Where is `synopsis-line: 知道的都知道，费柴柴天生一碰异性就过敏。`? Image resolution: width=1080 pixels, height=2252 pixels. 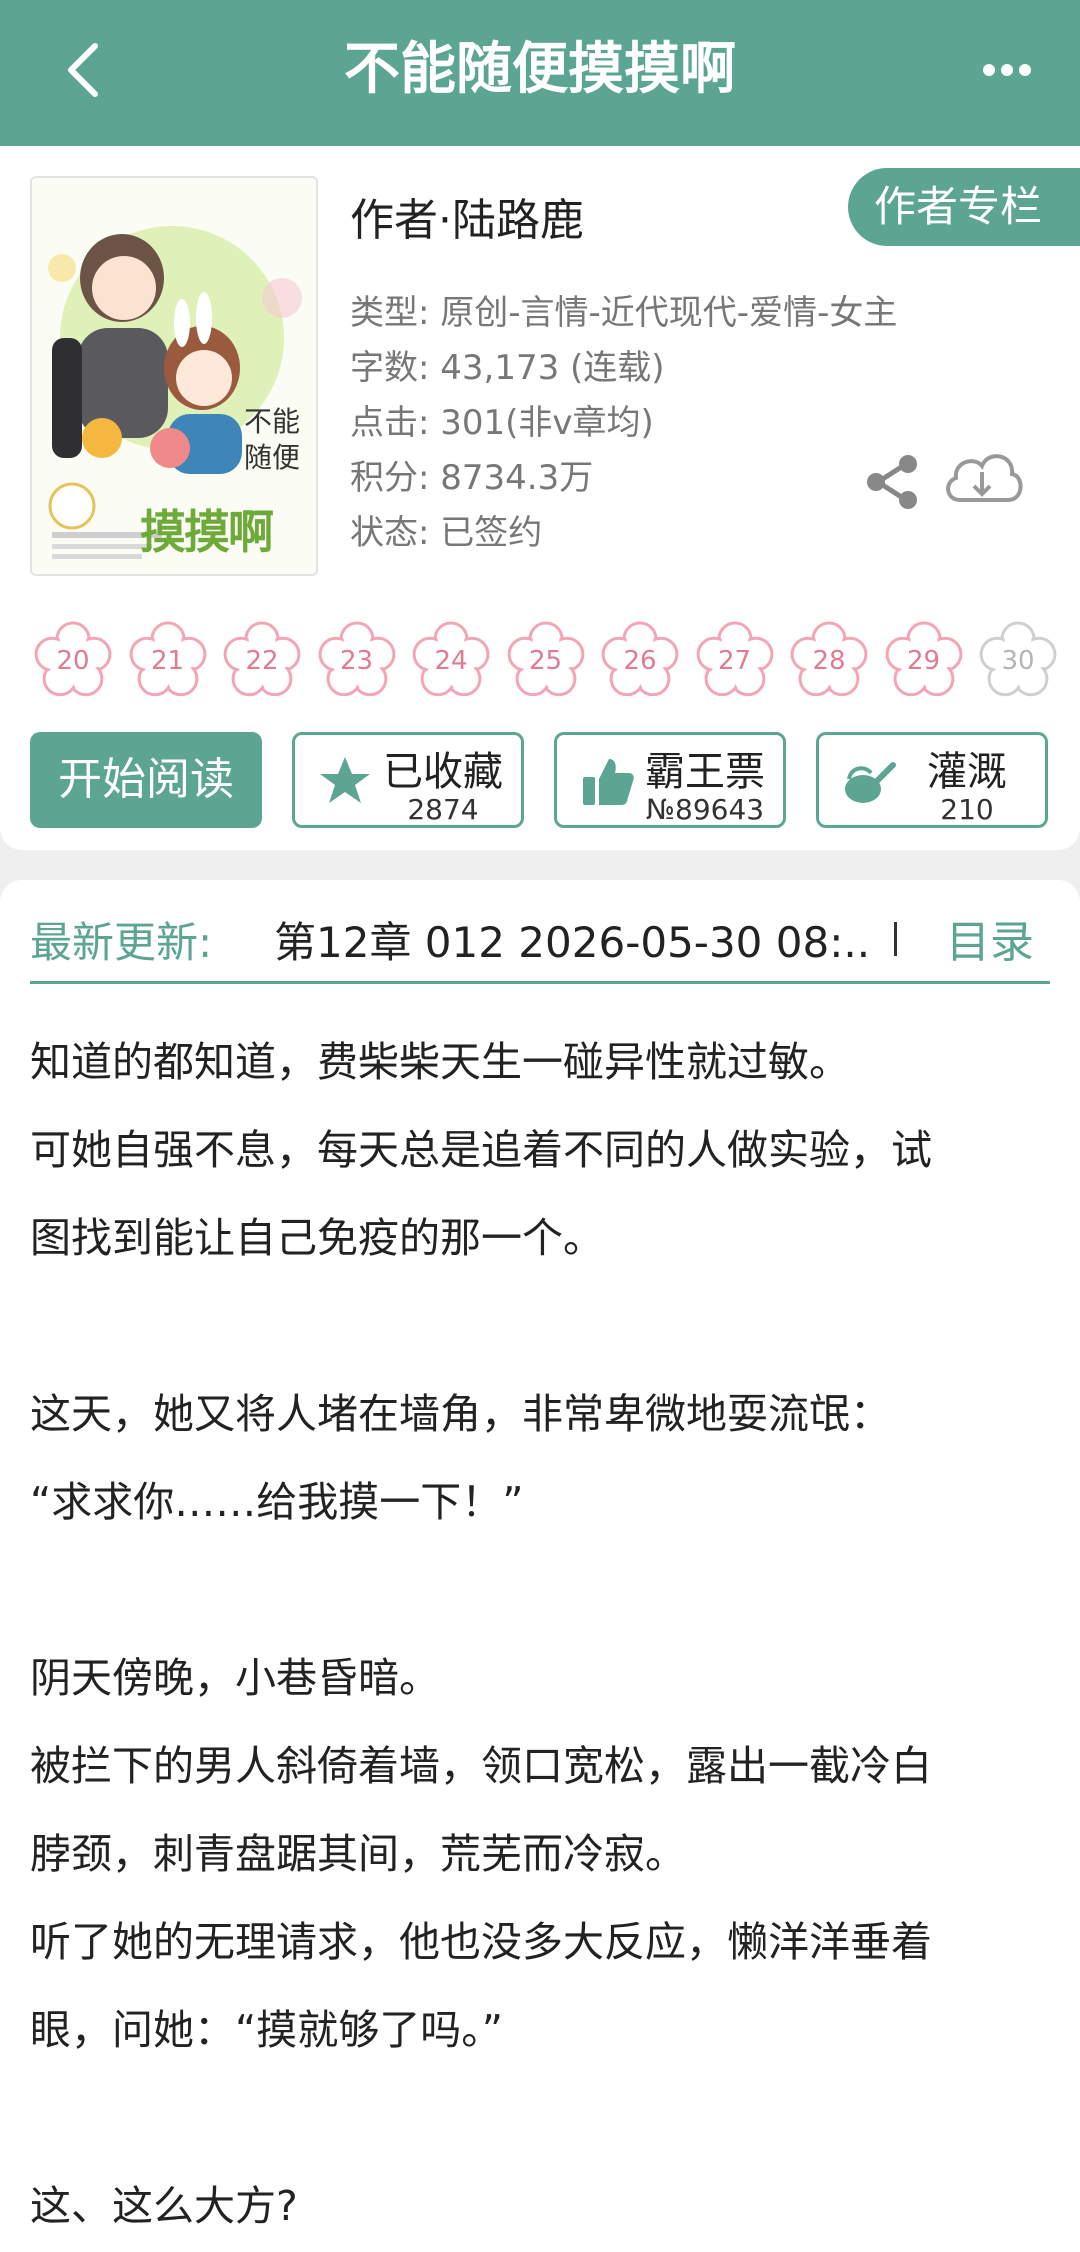
synopsis-line: 知道的都知道，费柴柴天生一碰异性就过敏。 is located at coordinates (440, 1062).